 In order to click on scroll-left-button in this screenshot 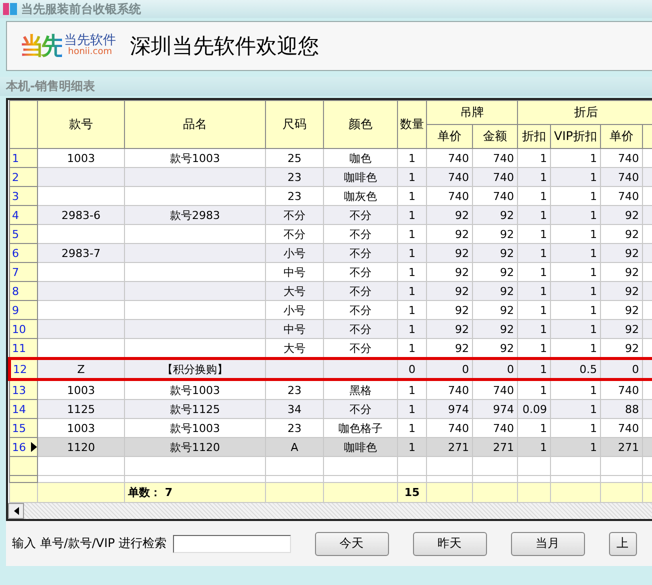, I will do `click(16, 511)`.